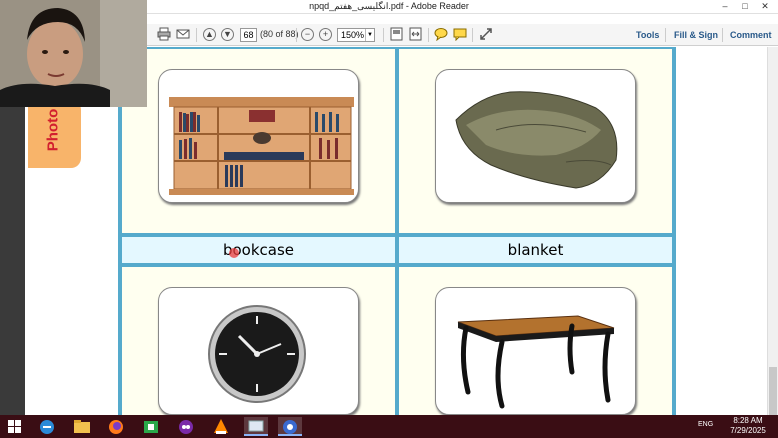 The height and width of the screenshot is (438, 778). I want to click on bookcase-picture, so click(258, 136).